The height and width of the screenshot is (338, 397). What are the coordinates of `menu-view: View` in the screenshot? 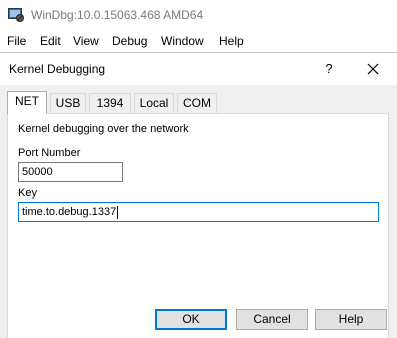 It's located at (86, 41).